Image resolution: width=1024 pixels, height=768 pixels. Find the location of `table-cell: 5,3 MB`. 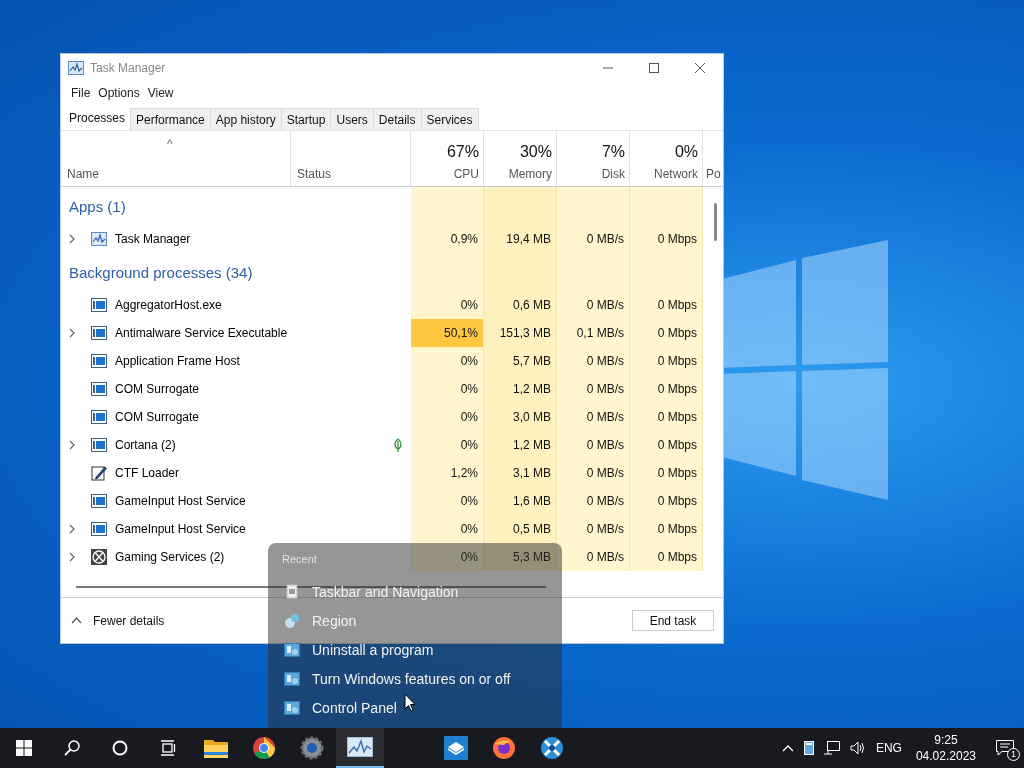

table-cell: 5,3 MB is located at coordinates (520, 557).